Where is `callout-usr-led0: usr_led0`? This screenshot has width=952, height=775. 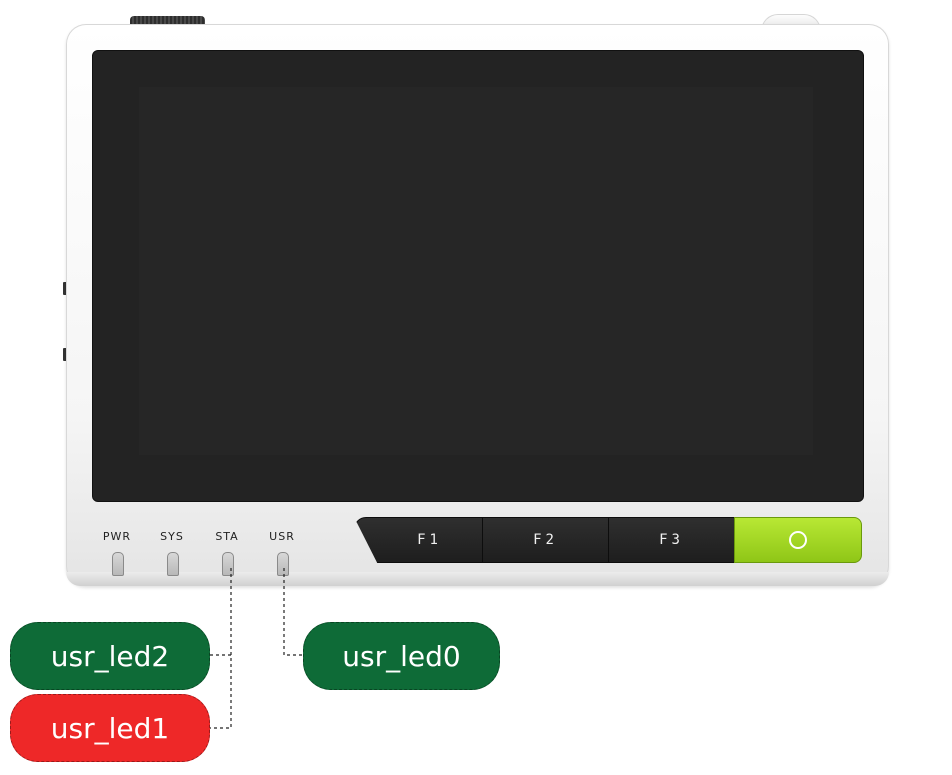 callout-usr-led0: usr_led0 is located at coordinates (401, 656).